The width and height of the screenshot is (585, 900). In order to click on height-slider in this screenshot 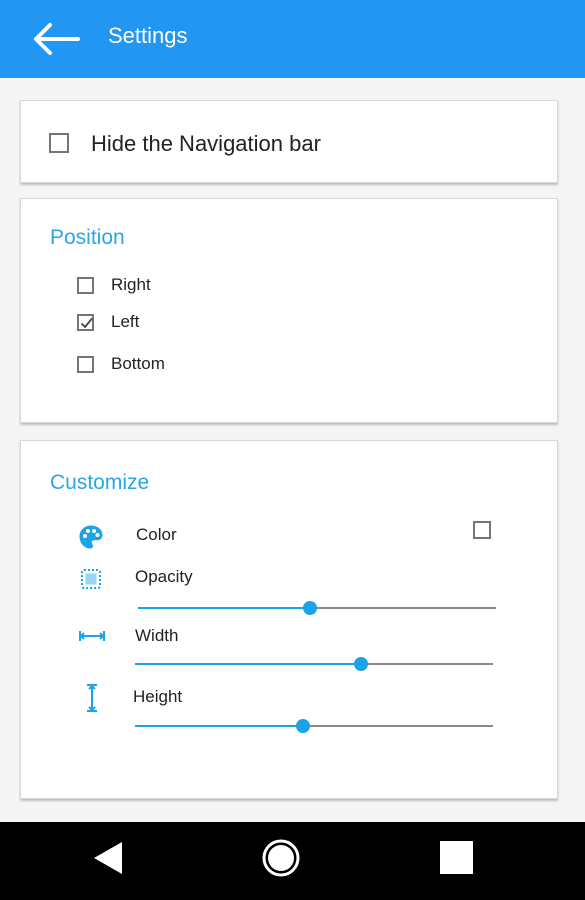, I will do `click(314, 726)`.